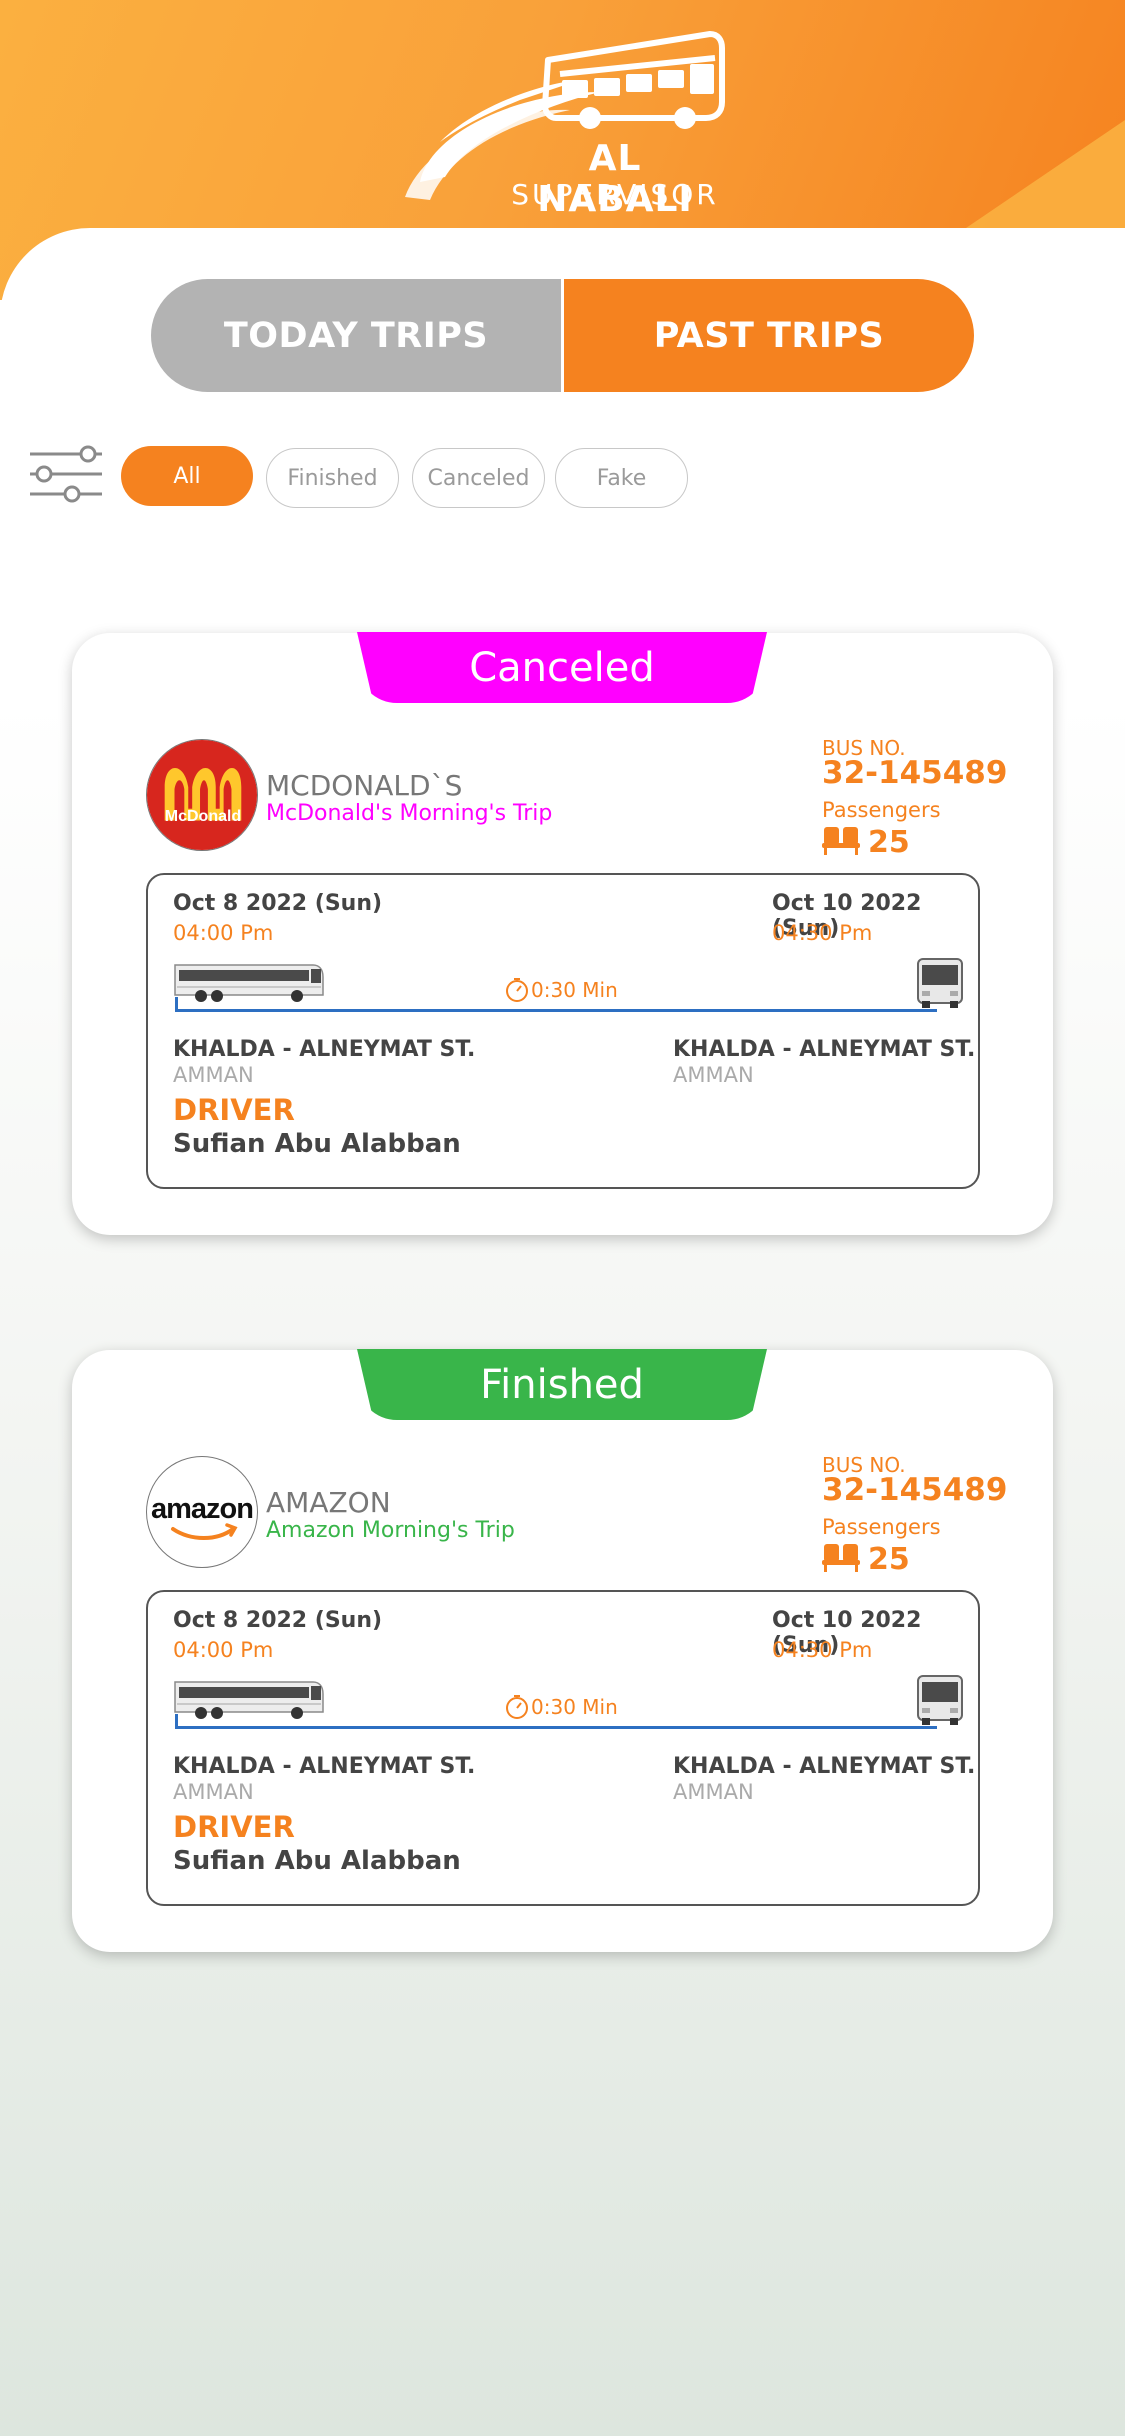  I want to click on status-badge: Canceled, so click(562, 667).